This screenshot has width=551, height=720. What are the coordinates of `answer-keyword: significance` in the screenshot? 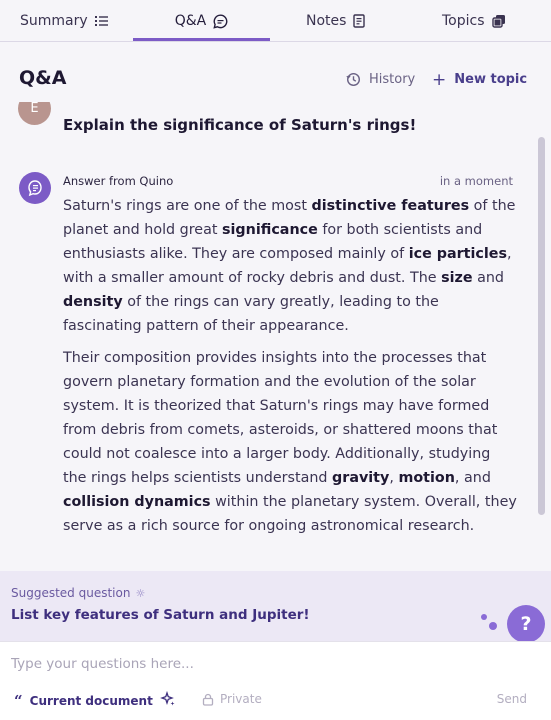 It's located at (270, 230).